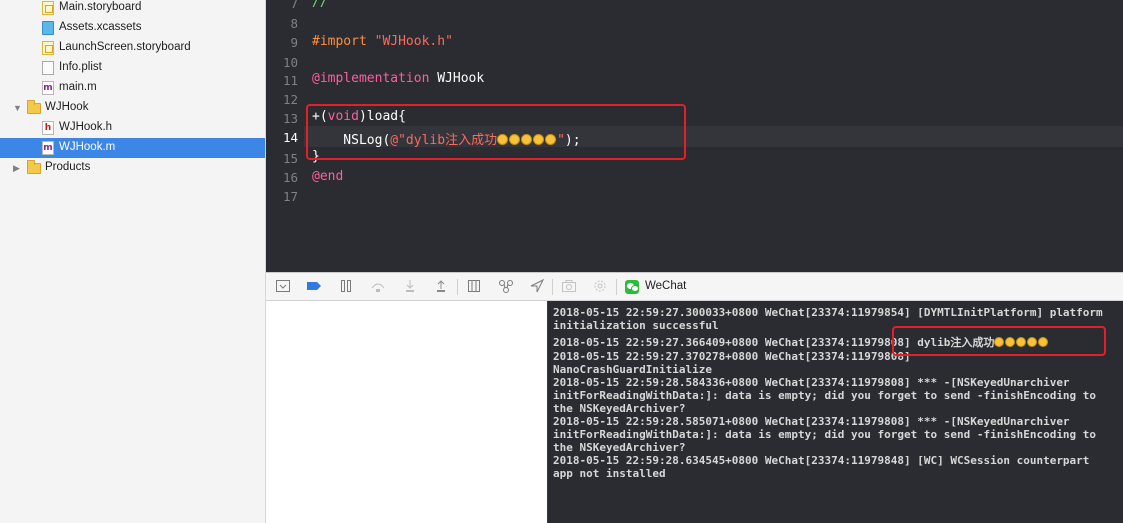  I want to click on nav-item-info-plist: Info.plist, so click(132, 68).